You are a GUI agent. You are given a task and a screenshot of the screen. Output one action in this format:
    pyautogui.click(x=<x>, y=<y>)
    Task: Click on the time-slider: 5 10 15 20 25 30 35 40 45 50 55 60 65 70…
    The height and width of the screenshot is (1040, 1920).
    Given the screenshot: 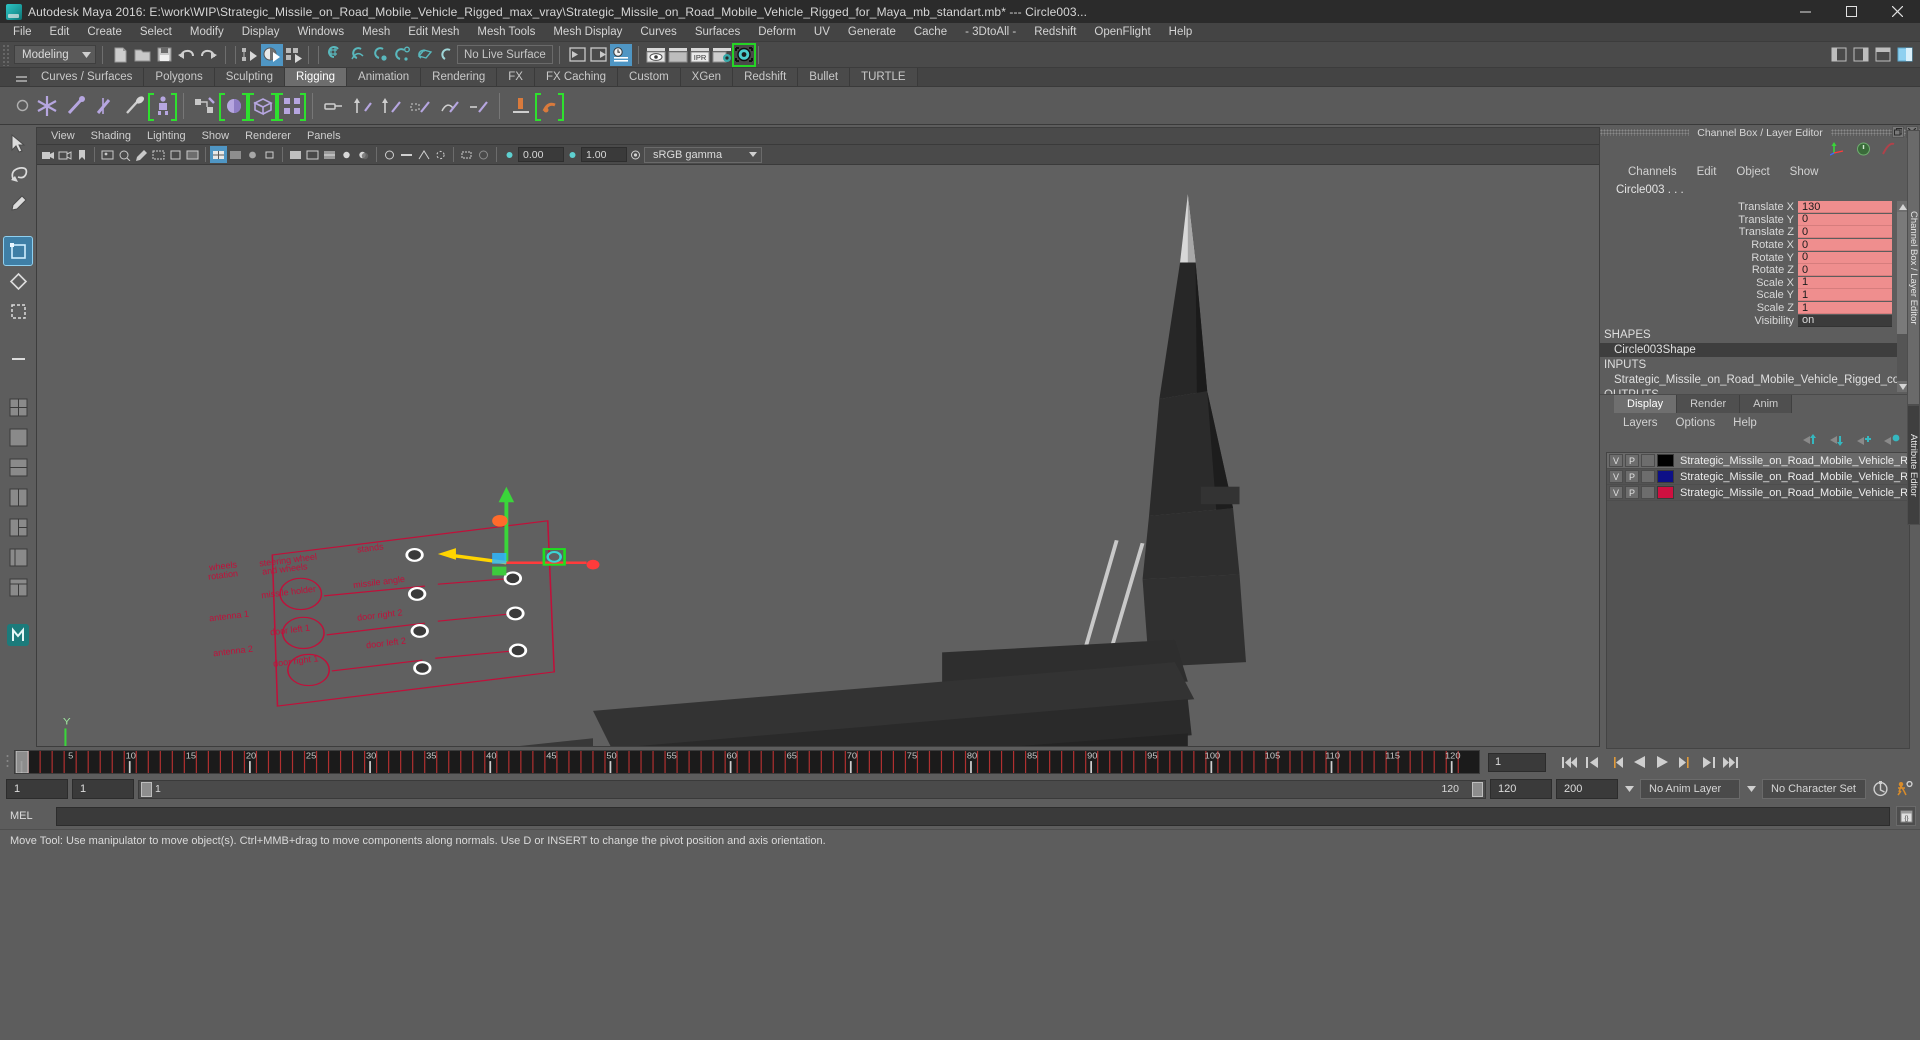 What is the action you would take?
    pyautogui.click(x=747, y=762)
    